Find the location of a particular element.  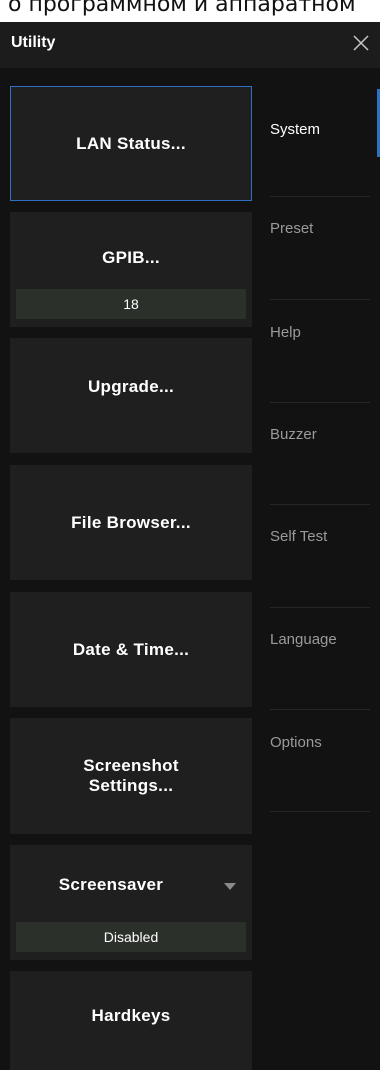

tab-system: System is located at coordinates (320, 129).